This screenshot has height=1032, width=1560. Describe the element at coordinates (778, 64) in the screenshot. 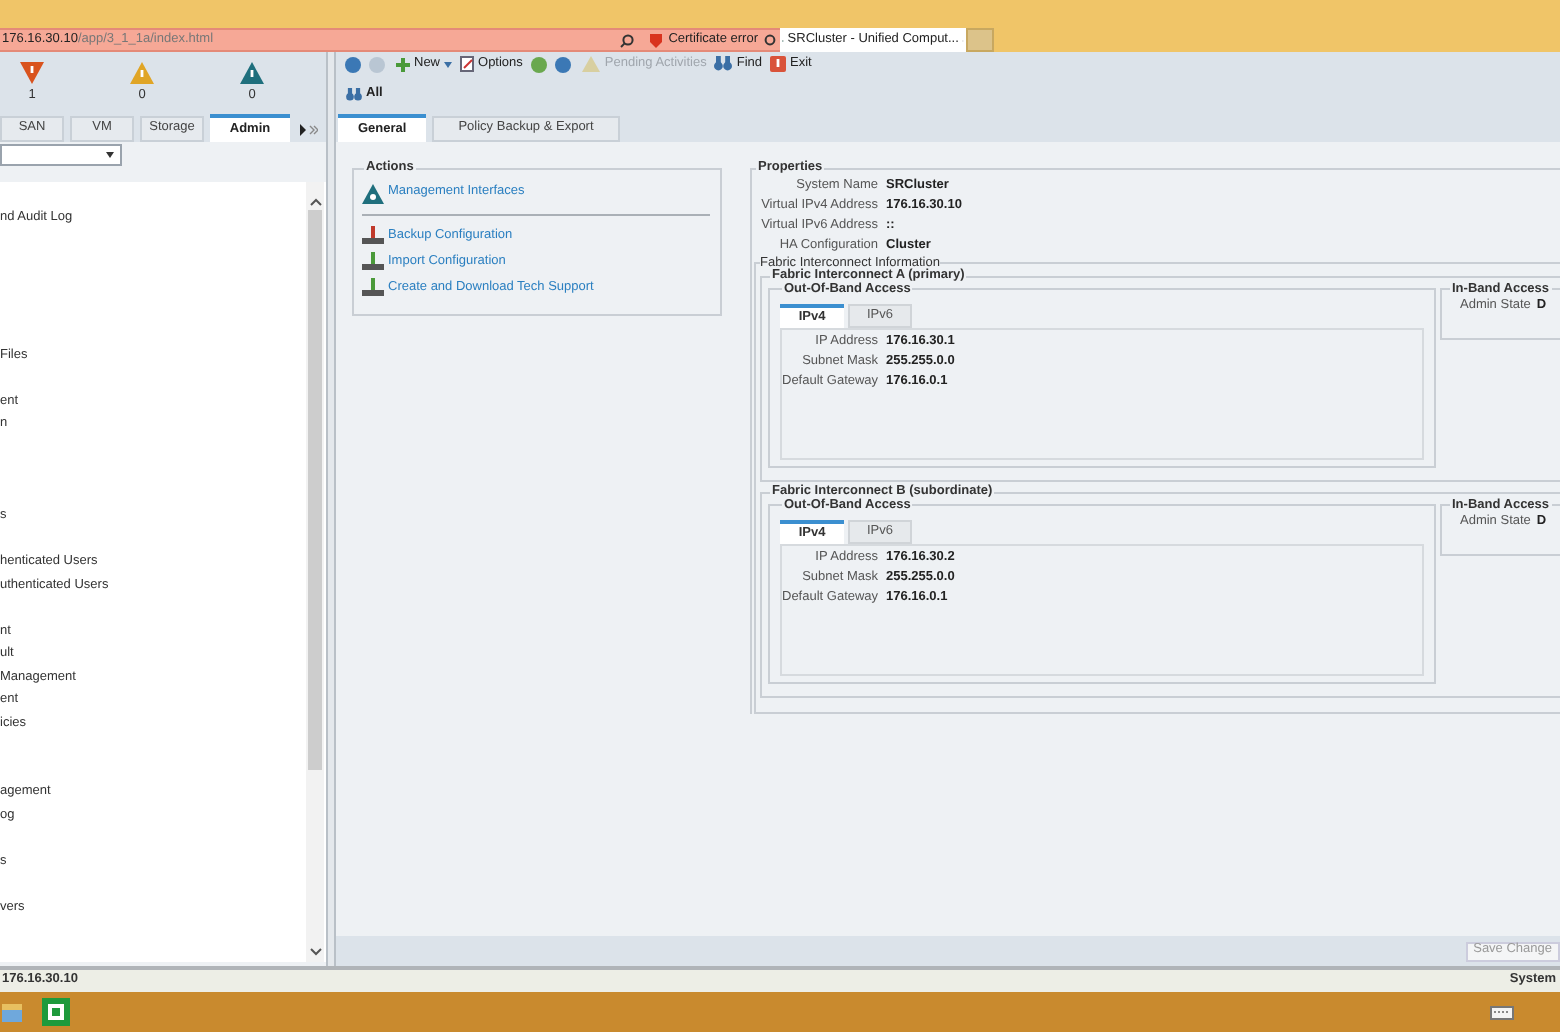

I see `exit-icon` at that location.